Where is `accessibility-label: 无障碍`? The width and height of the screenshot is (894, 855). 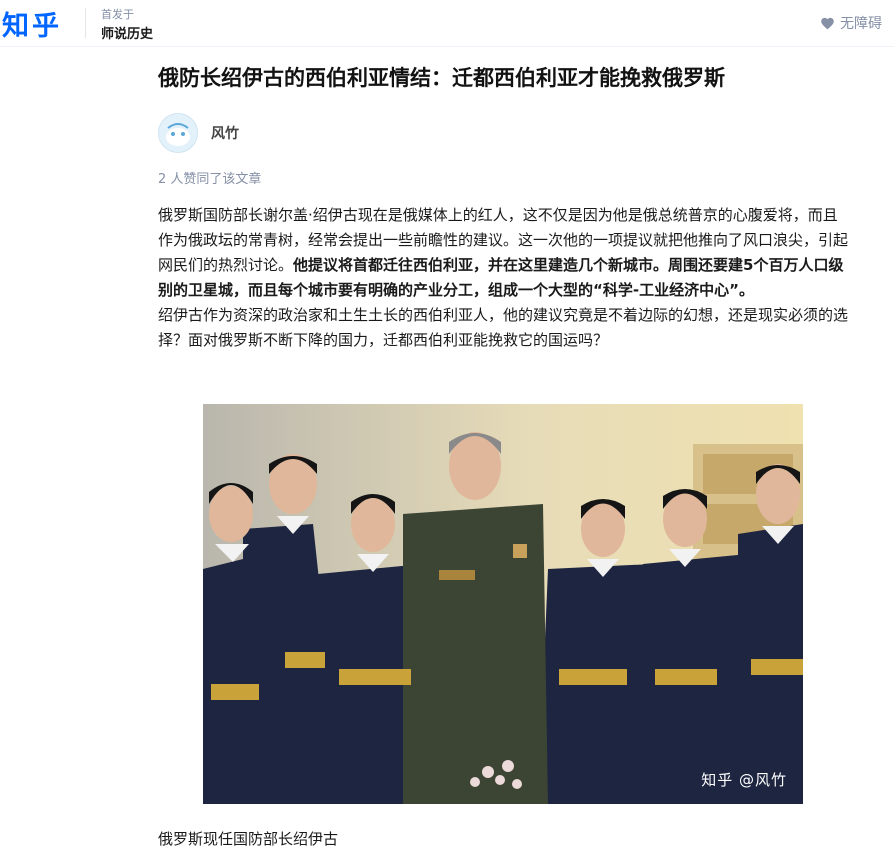
accessibility-label: 无障碍 is located at coordinates (861, 24).